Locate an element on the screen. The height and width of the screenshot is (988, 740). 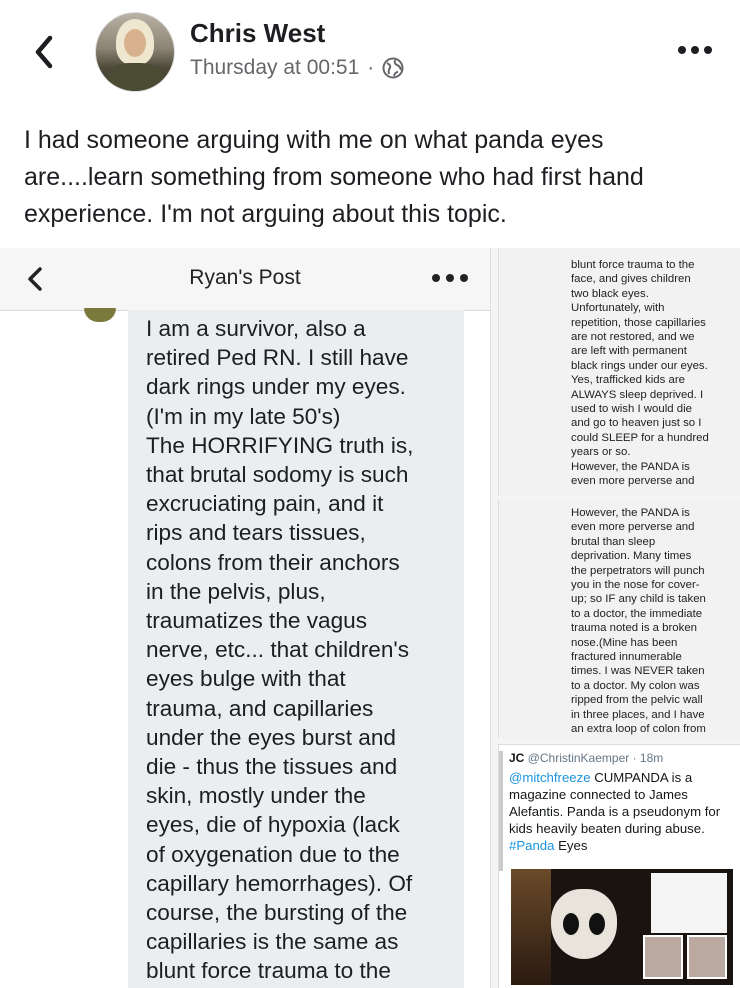
screenshot-top-bar: Ryan's Post is located at coordinates (245, 279).